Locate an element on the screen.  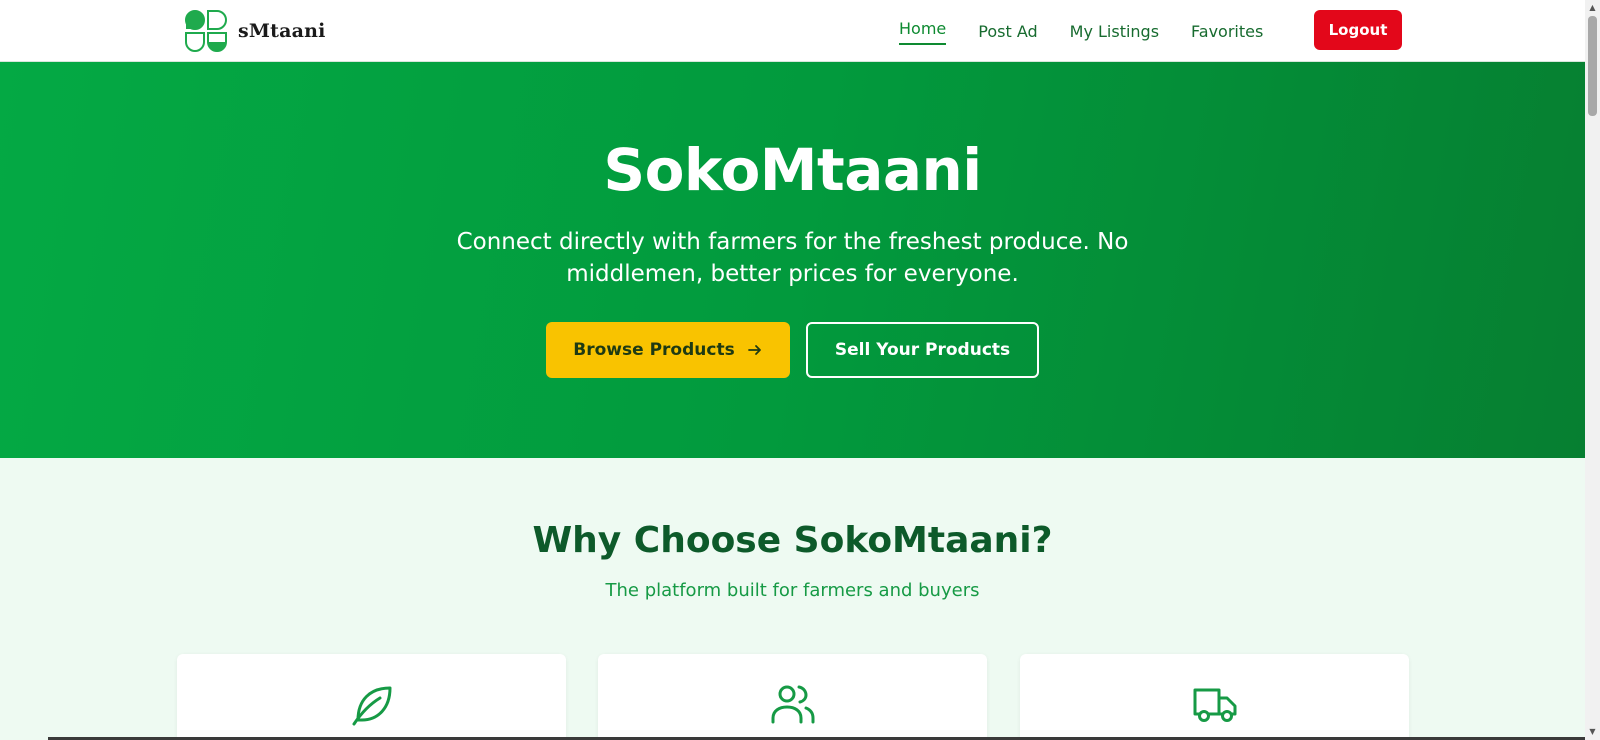
logout-button: Logout is located at coordinates (1358, 30).